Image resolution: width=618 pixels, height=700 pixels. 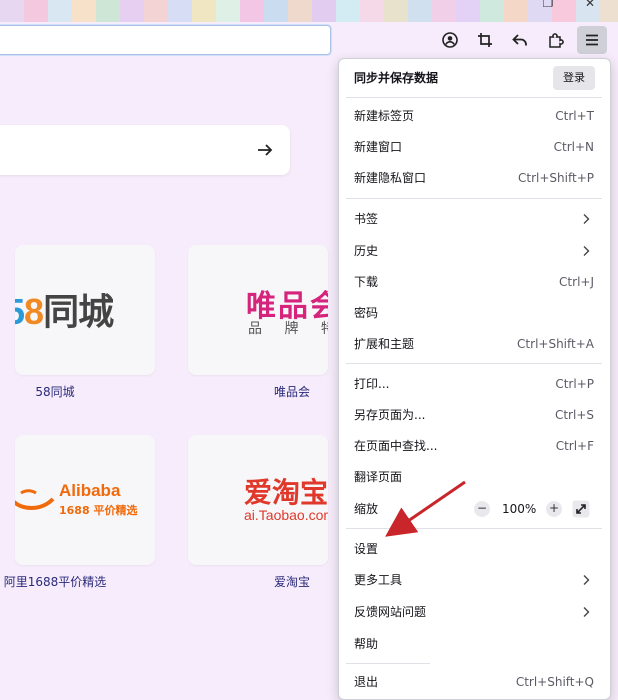 What do you see at coordinates (554, 509) in the screenshot?
I see `zoom-in-button: +` at bounding box center [554, 509].